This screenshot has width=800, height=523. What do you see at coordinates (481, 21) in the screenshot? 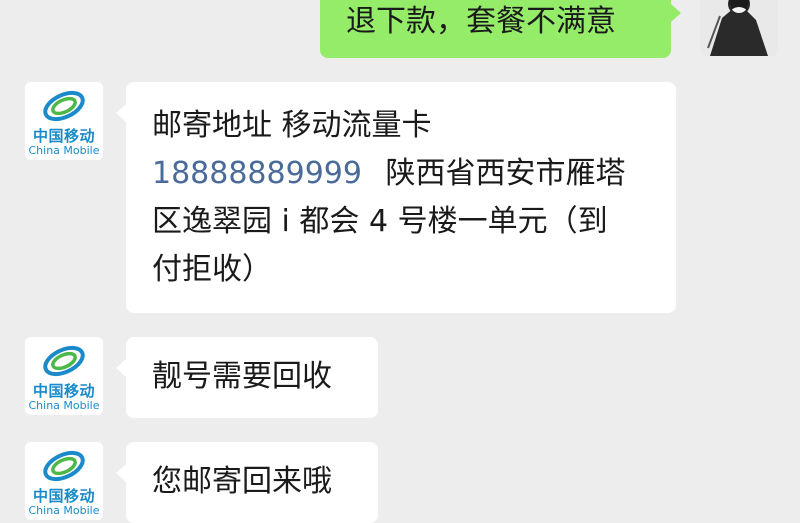
I see `message-text: 退下款，套餐不满意` at bounding box center [481, 21].